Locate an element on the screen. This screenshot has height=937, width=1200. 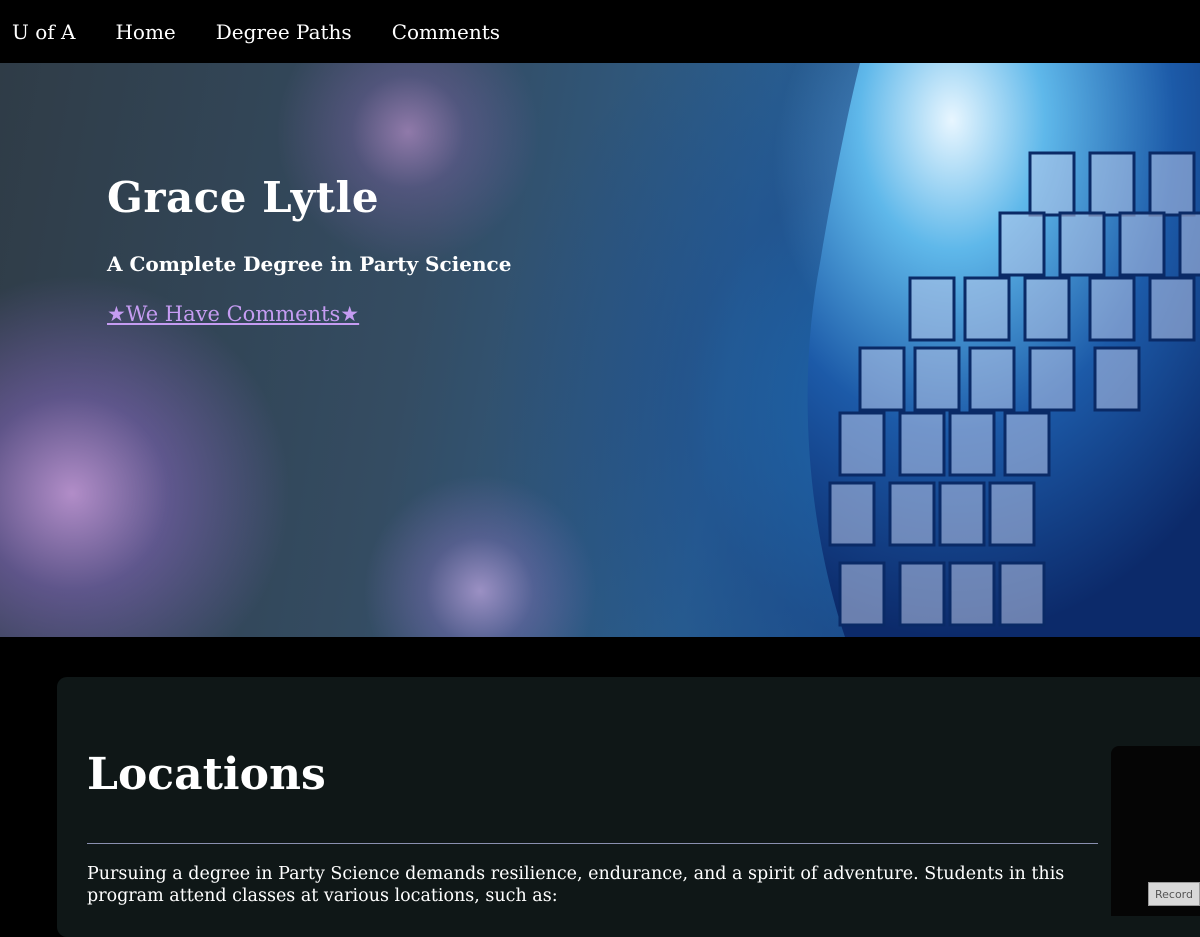
nav-comments-link: Comments is located at coordinates (446, 32).